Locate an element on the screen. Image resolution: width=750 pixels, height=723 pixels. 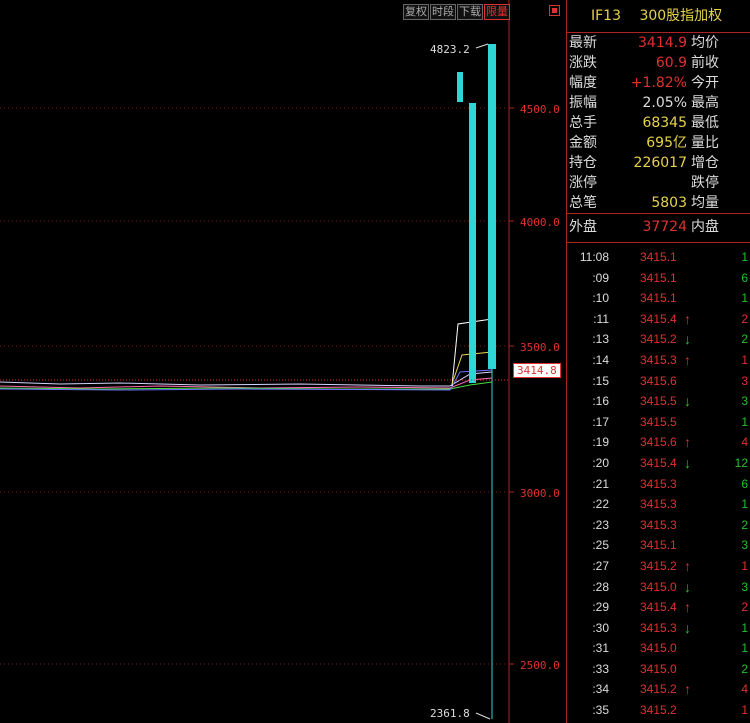
tick-time: :25 is located at coordinates (600, 545).